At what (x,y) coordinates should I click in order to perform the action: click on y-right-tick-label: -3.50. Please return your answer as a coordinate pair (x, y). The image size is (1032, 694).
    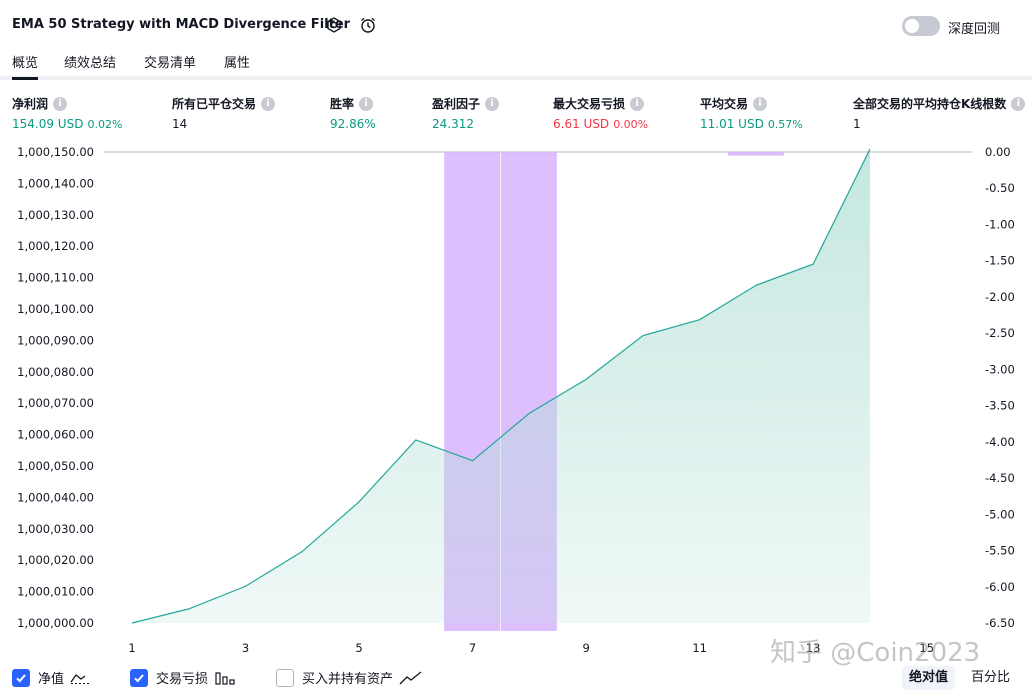
    Looking at the image, I should click on (1000, 406).